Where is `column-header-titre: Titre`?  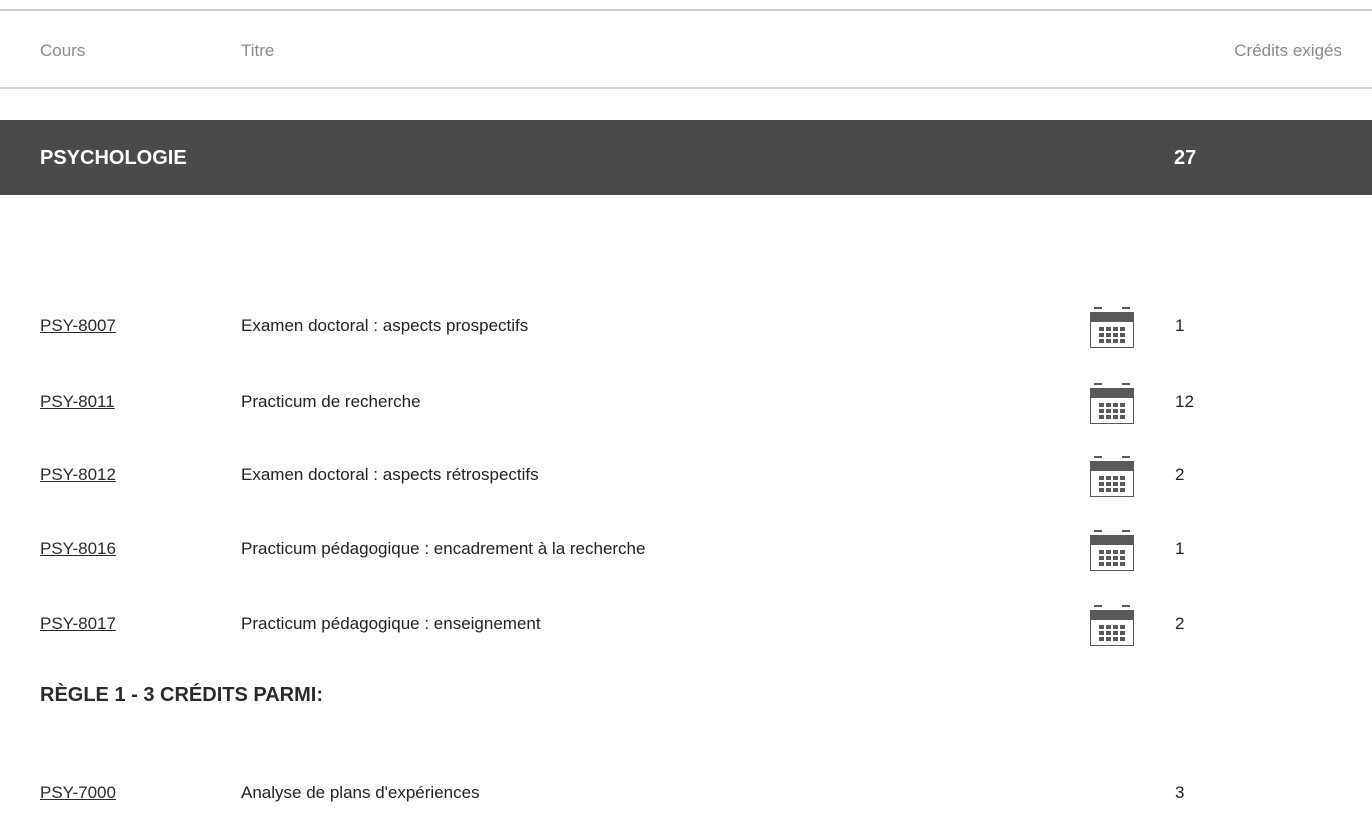 column-header-titre: Titre is located at coordinates (258, 50).